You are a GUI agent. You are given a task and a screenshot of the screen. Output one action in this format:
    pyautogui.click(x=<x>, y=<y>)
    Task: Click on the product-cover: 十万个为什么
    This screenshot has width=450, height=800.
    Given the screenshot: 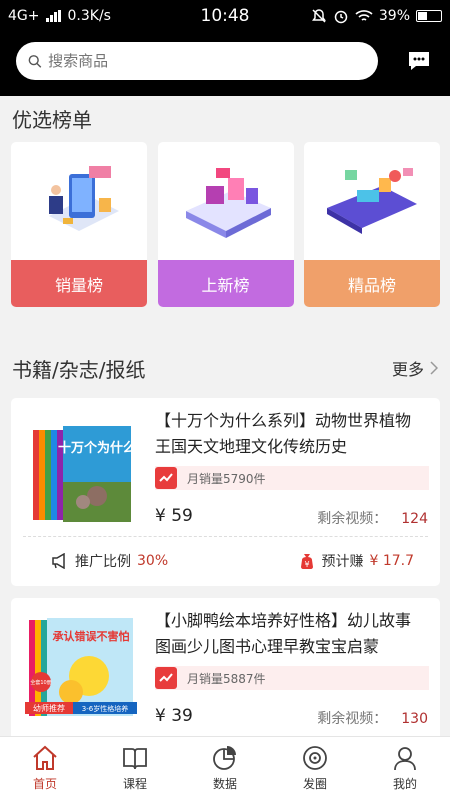 What is the action you would take?
    pyautogui.click(x=82, y=469)
    